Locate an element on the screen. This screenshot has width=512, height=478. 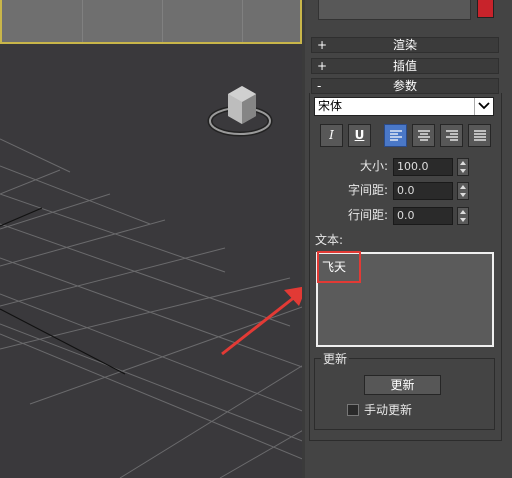
manual-update-label: 手动更新 is located at coordinates (388, 410).